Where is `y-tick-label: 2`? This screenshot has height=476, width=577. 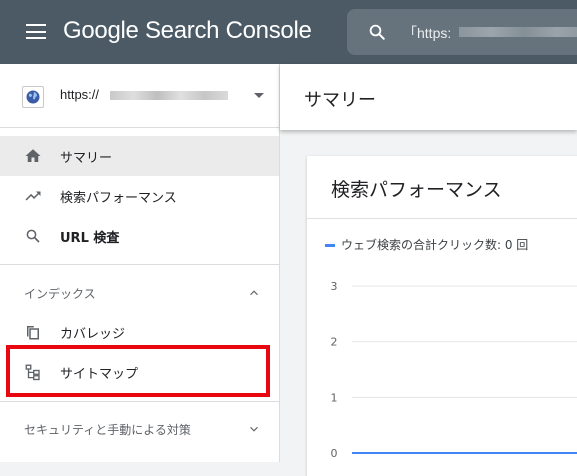
y-tick-label: 2 is located at coordinates (334, 342).